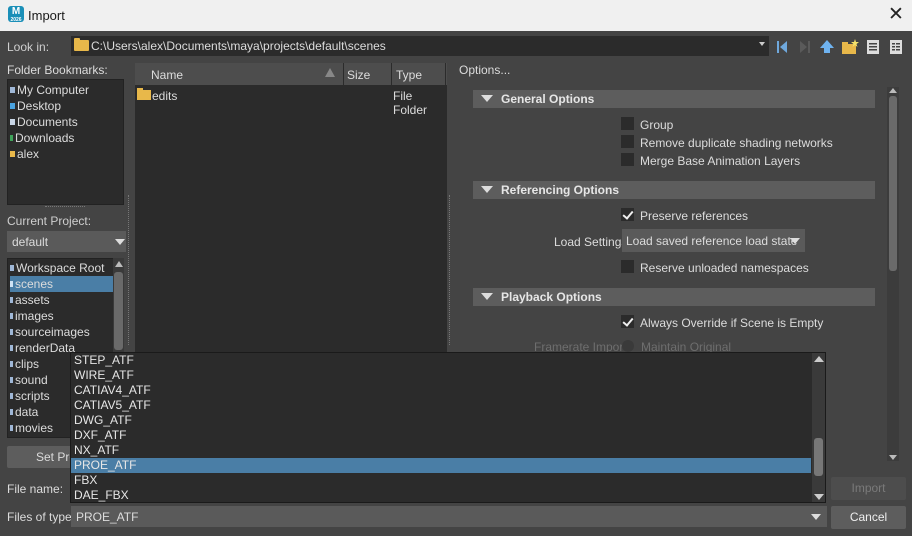 This screenshot has height=536, width=912. Describe the element at coordinates (441, 450) in the screenshot. I see `dropdown-option: NX_ATF` at that location.